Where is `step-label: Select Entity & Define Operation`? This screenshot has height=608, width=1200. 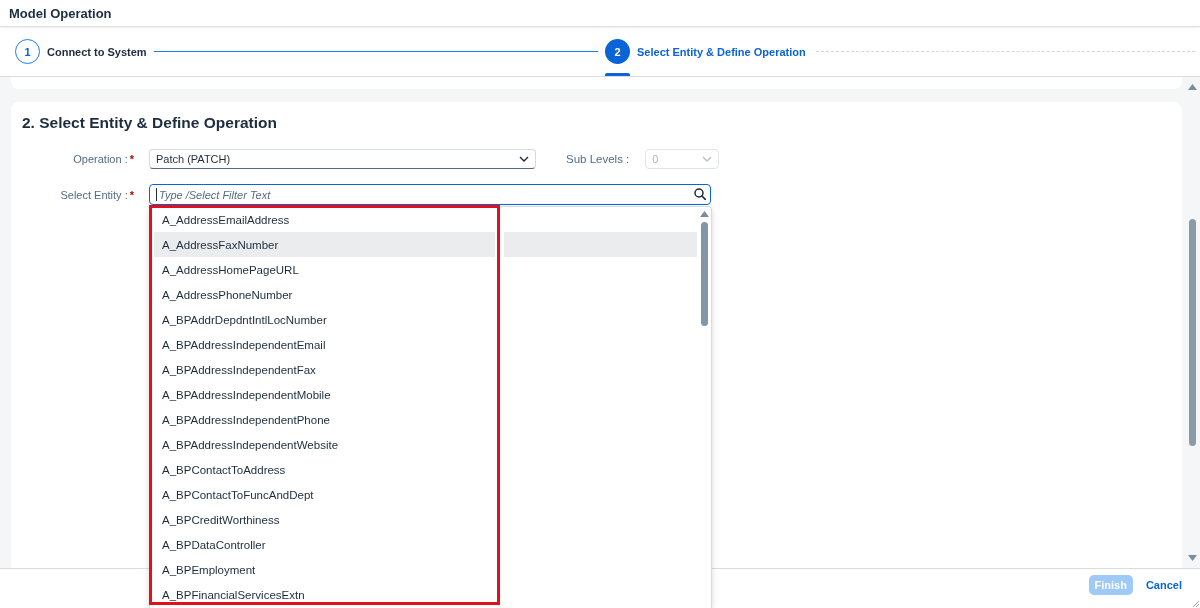 step-label: Select Entity & Define Operation is located at coordinates (721, 51).